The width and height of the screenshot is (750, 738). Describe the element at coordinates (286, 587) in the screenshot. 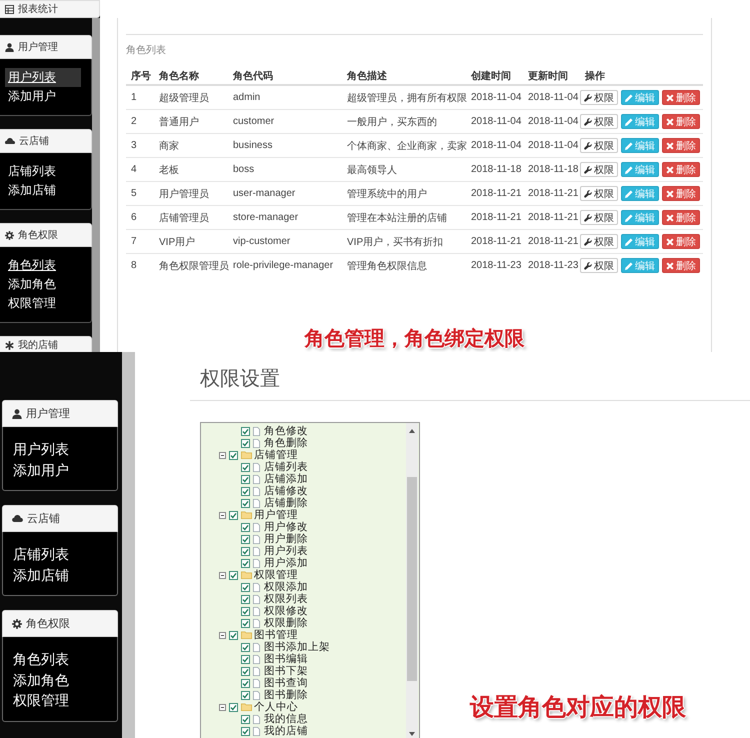

I see `tree-label: 权限添加` at that location.